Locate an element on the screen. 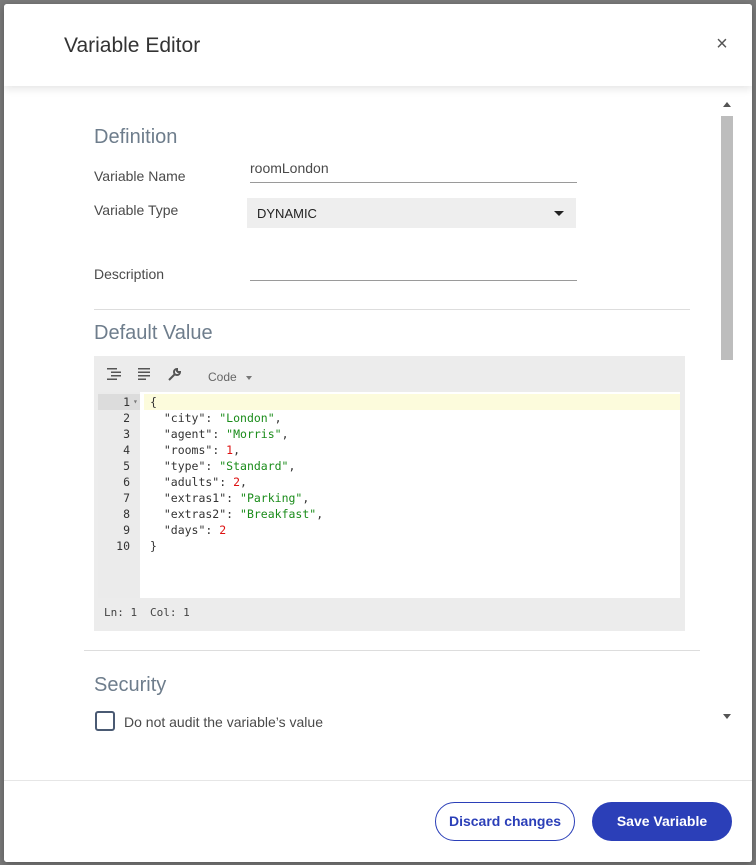 This screenshot has width=756, height=865. format-icon is located at coordinates (114, 376).